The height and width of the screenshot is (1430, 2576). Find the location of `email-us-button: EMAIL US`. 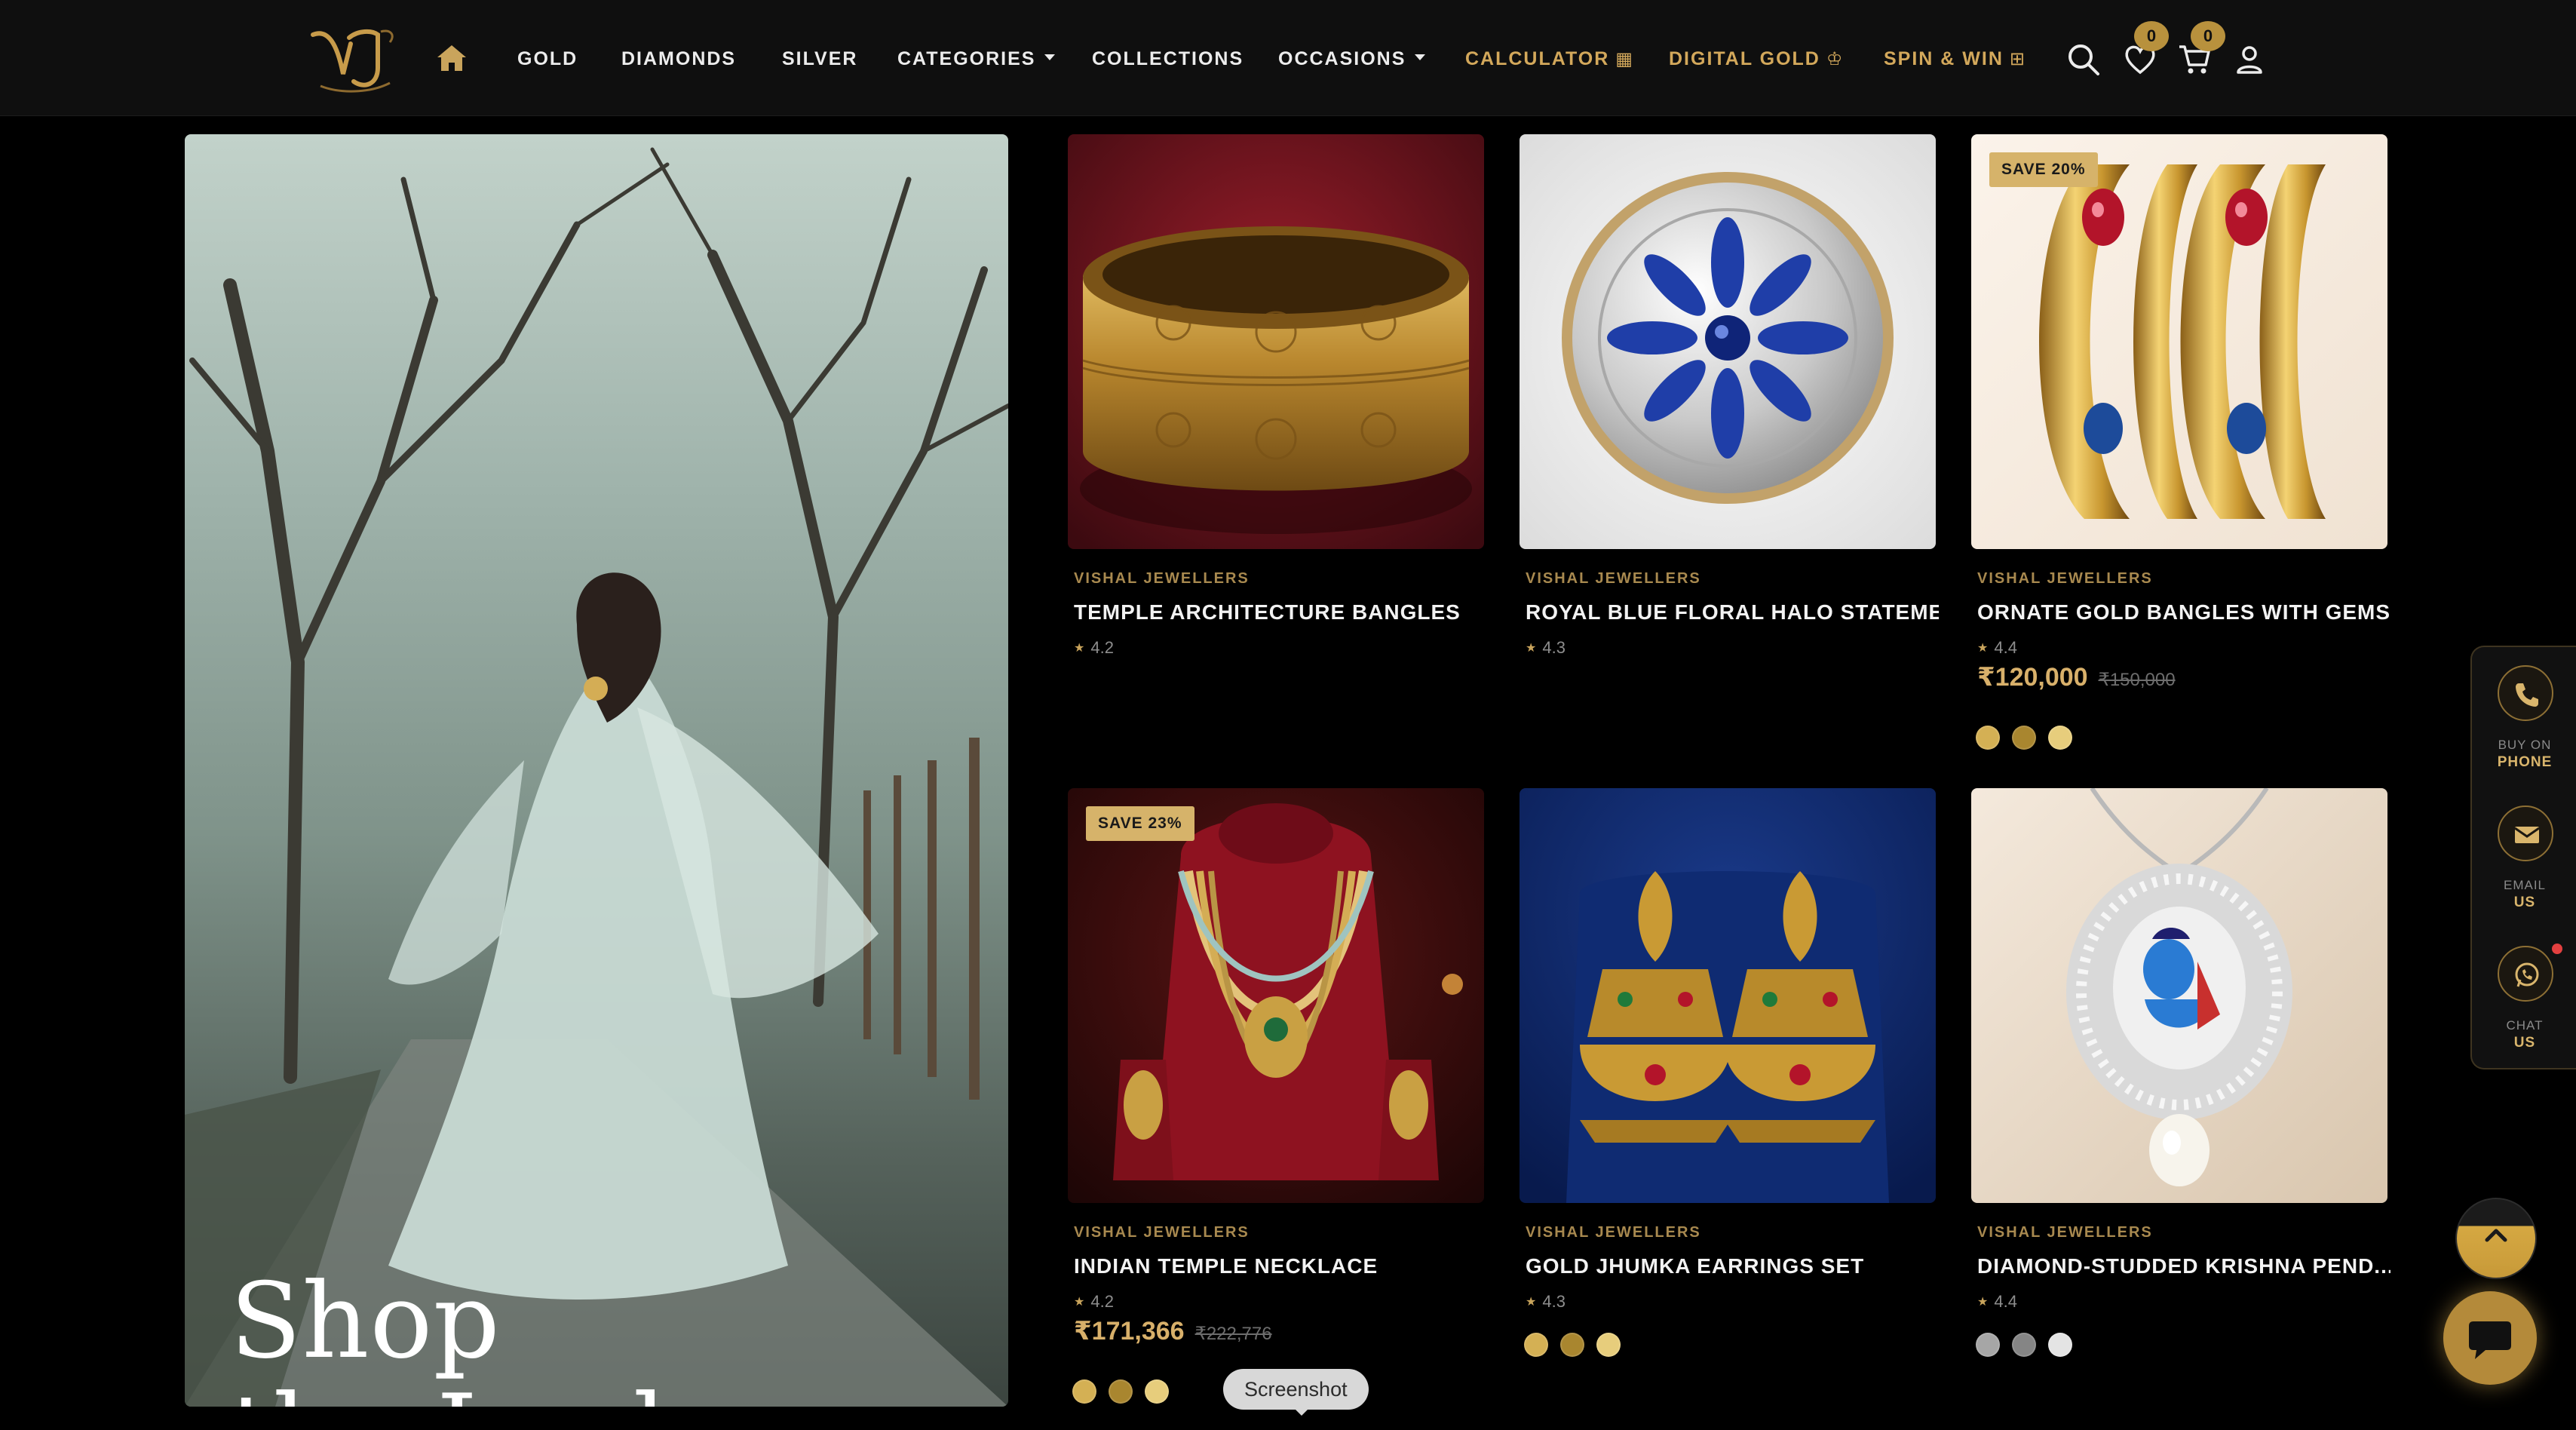

email-us-button: EMAIL US is located at coordinates (2524, 866).